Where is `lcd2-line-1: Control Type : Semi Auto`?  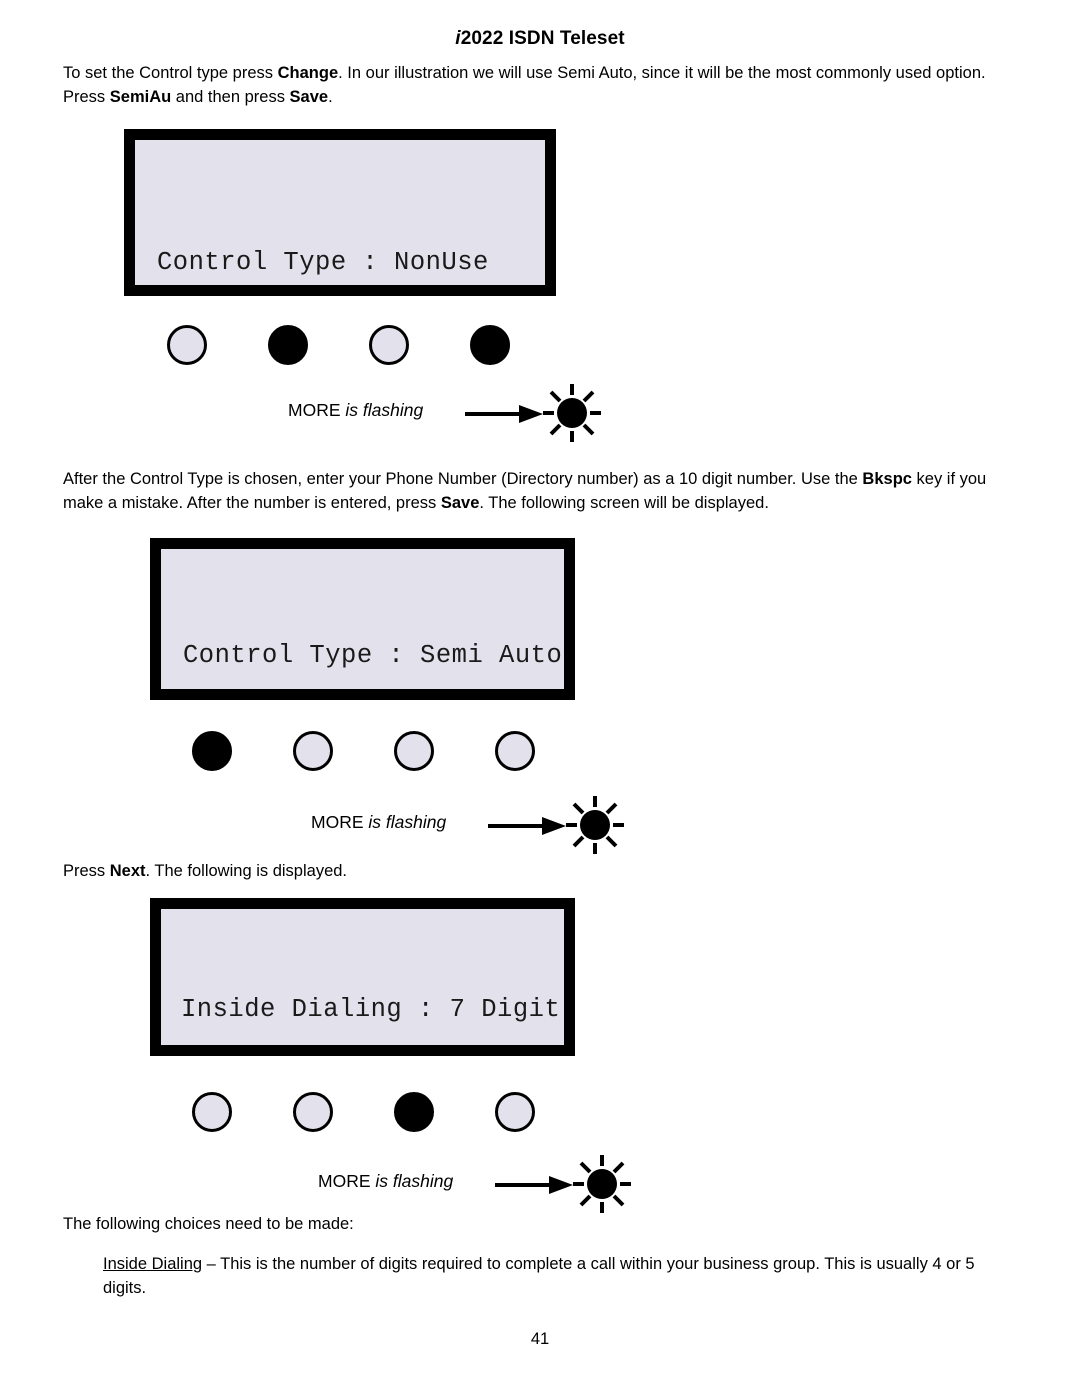 lcd2-line-1: Control Type : Semi Auto is located at coordinates (373, 655).